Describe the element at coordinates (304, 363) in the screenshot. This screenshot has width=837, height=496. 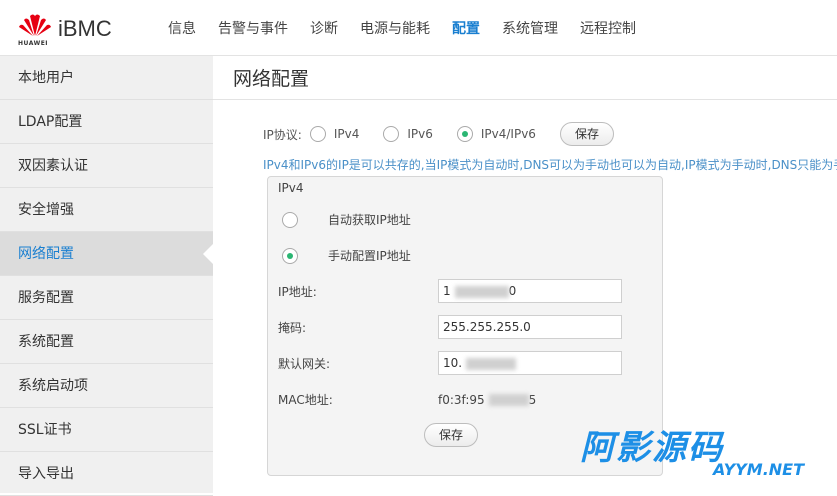
I see `gateway-label: 默认网关:` at that location.